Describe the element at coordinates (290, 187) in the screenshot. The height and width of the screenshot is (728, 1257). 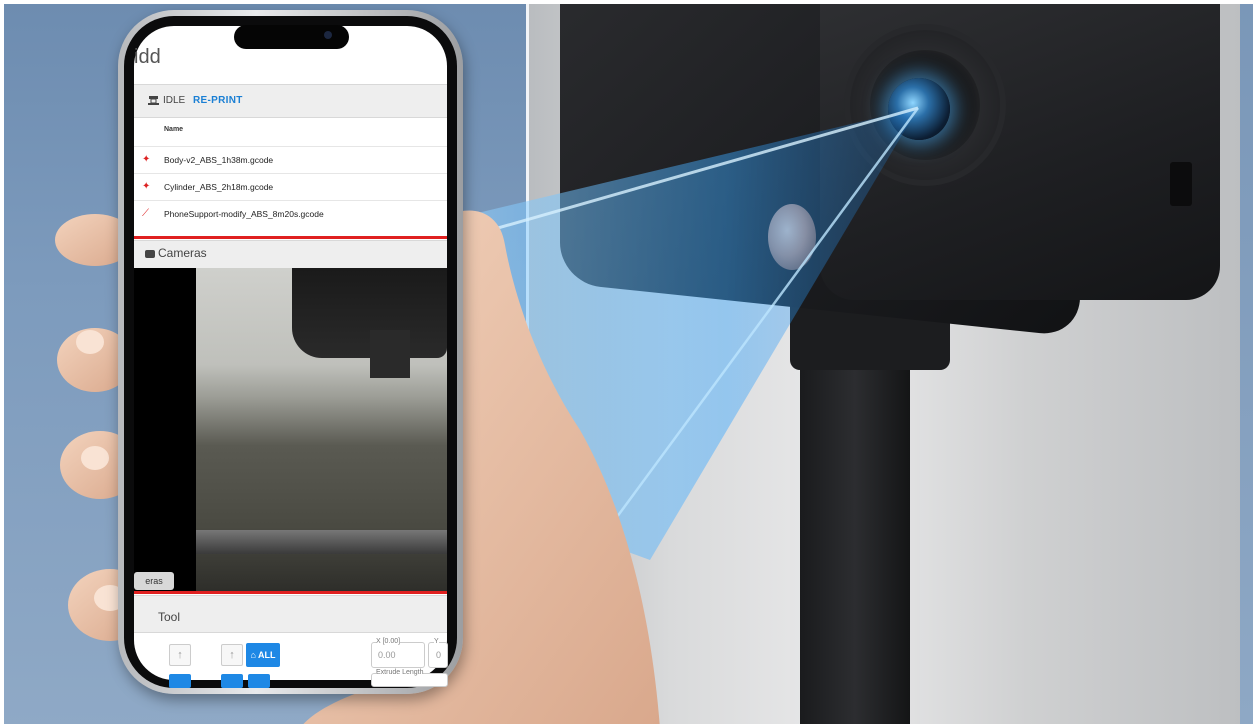
I see `file-row: ✦ Cylinder_ABS_2h18m.gcode` at that location.